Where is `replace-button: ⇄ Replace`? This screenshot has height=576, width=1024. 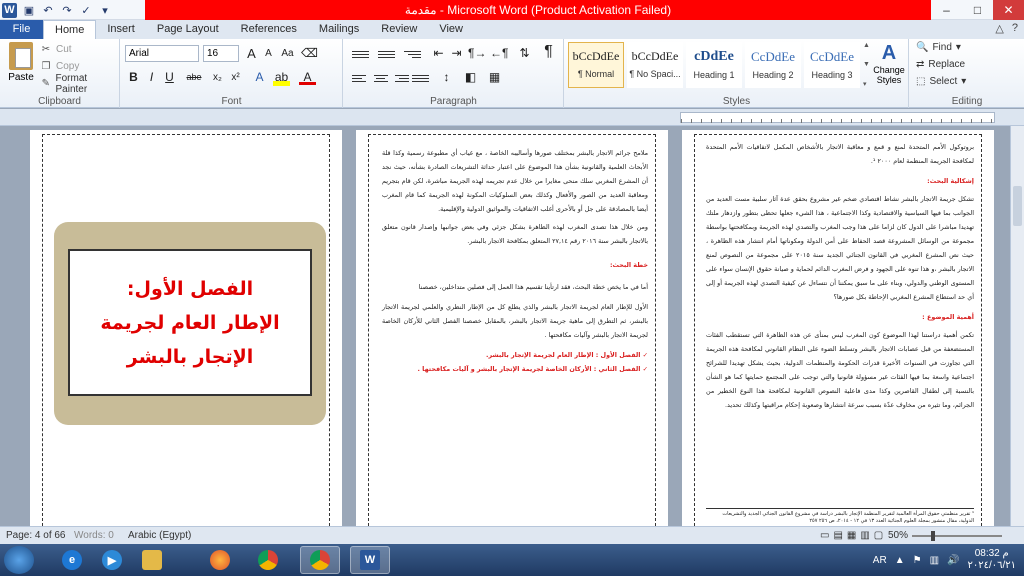 replace-button: ⇄ Replace is located at coordinates (940, 64).